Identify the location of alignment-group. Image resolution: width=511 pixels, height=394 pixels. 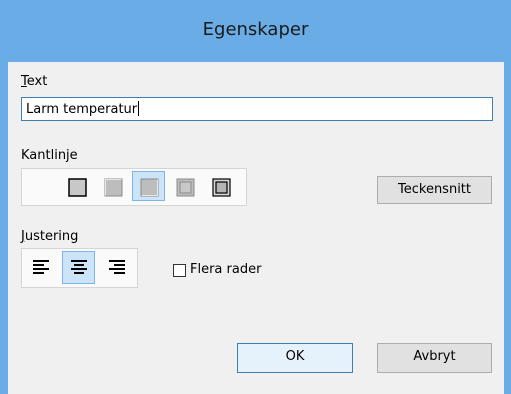
(79, 268).